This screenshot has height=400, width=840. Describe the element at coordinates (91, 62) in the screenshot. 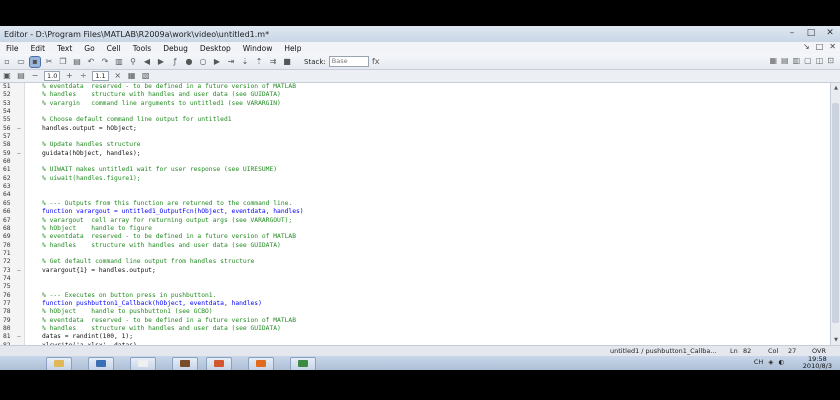

I see `undo-icon: ↶` at that location.